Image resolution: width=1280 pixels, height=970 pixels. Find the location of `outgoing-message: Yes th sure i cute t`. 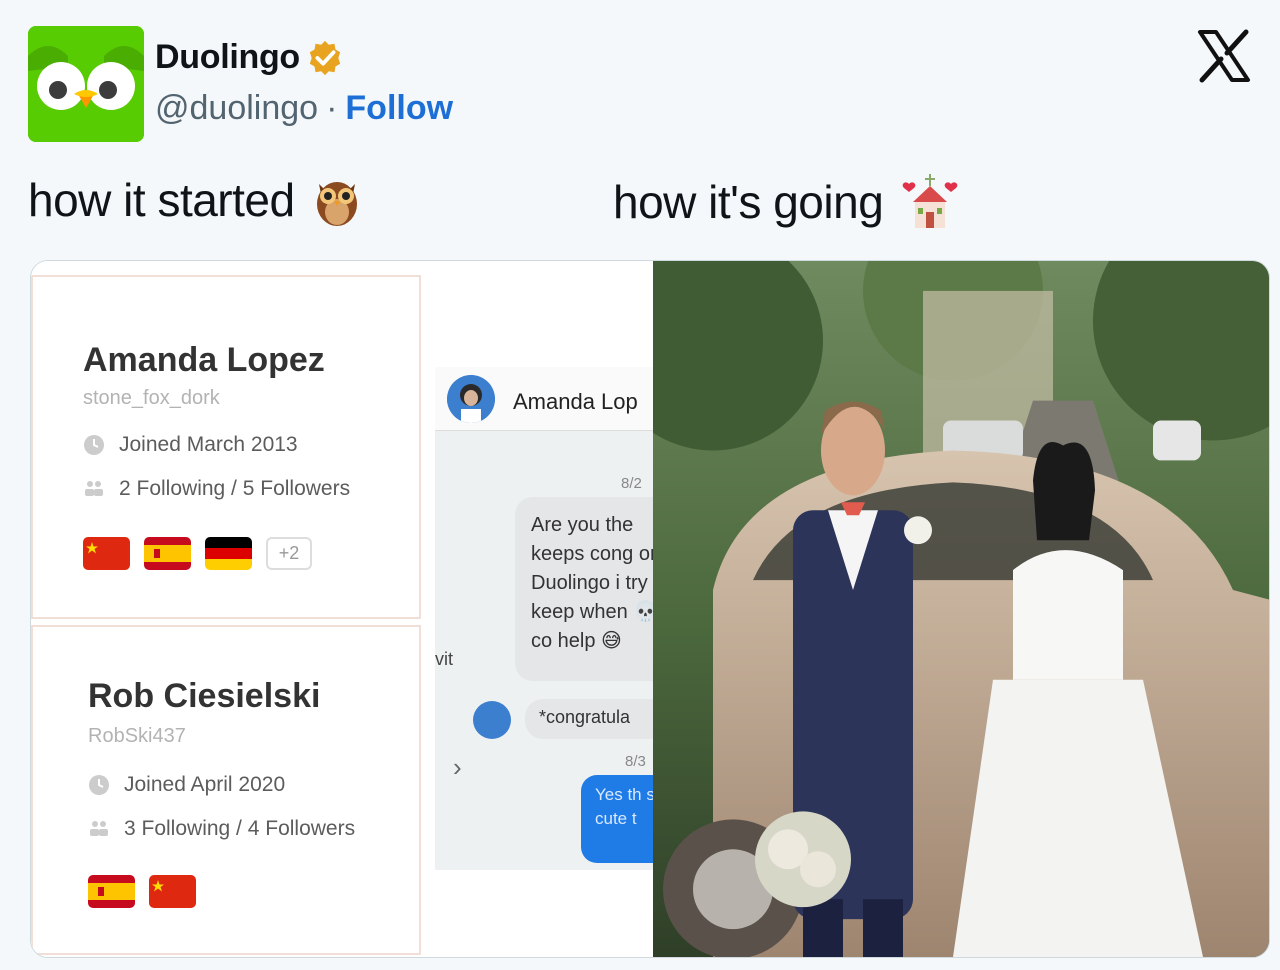

outgoing-message: Yes th sure i cute t is located at coordinates (617, 819).